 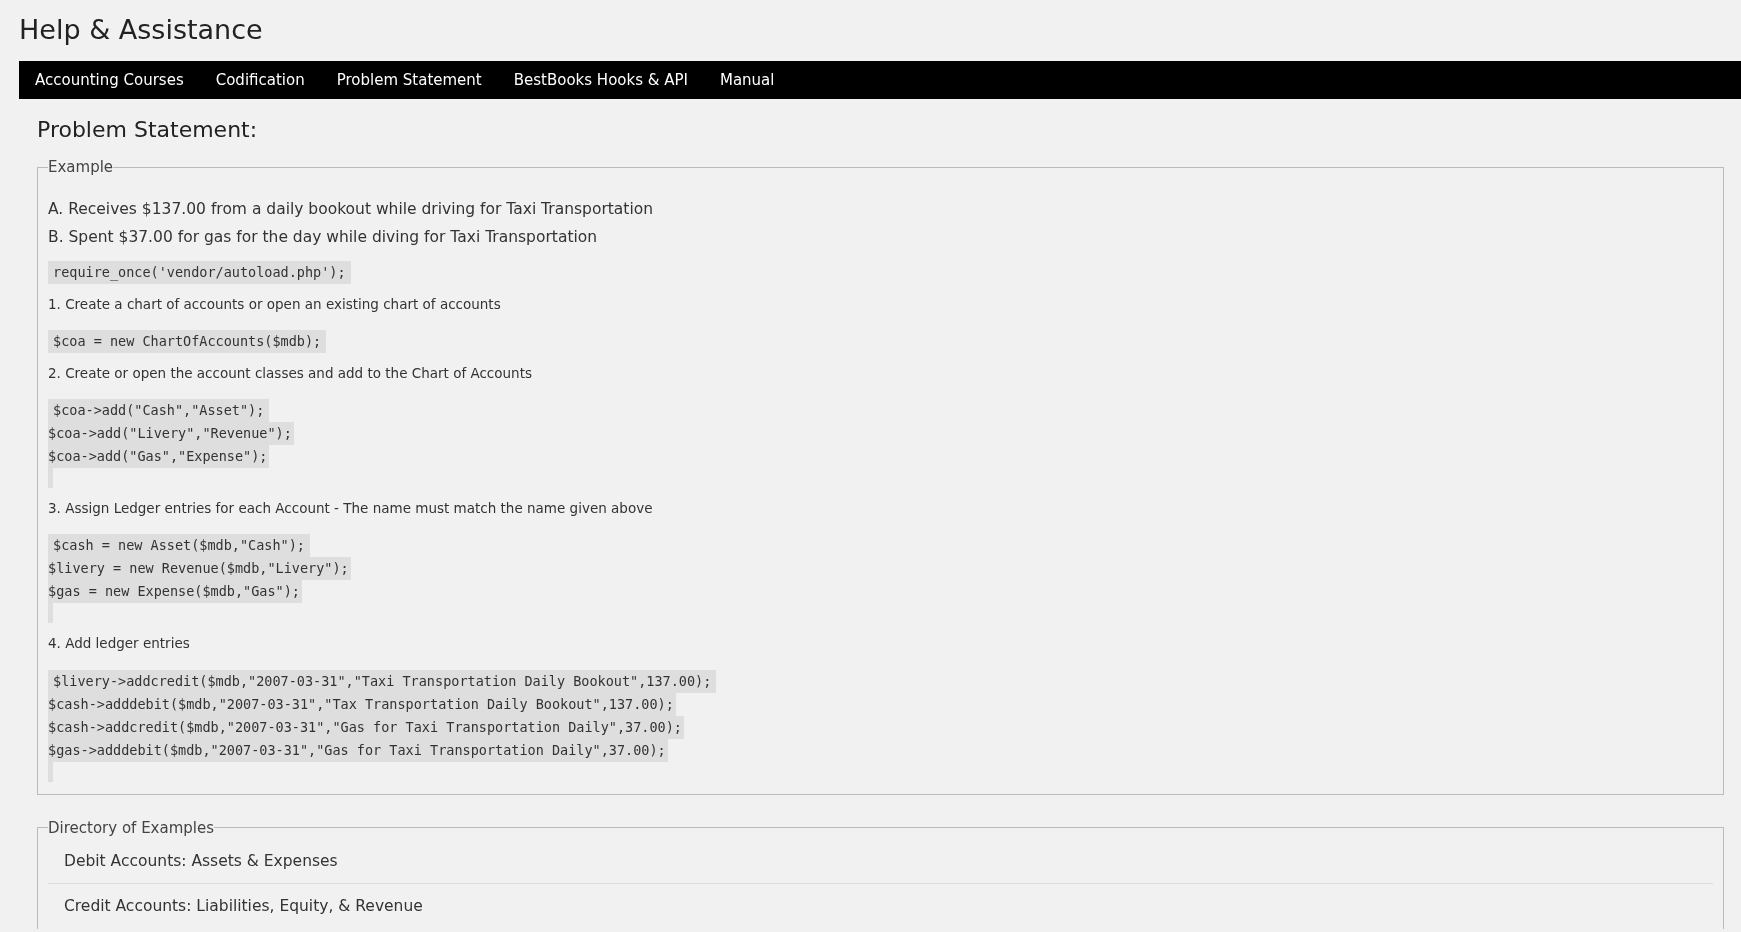 What do you see at coordinates (147, 130) in the screenshot?
I see `section-heading: Problem Statement:` at bounding box center [147, 130].